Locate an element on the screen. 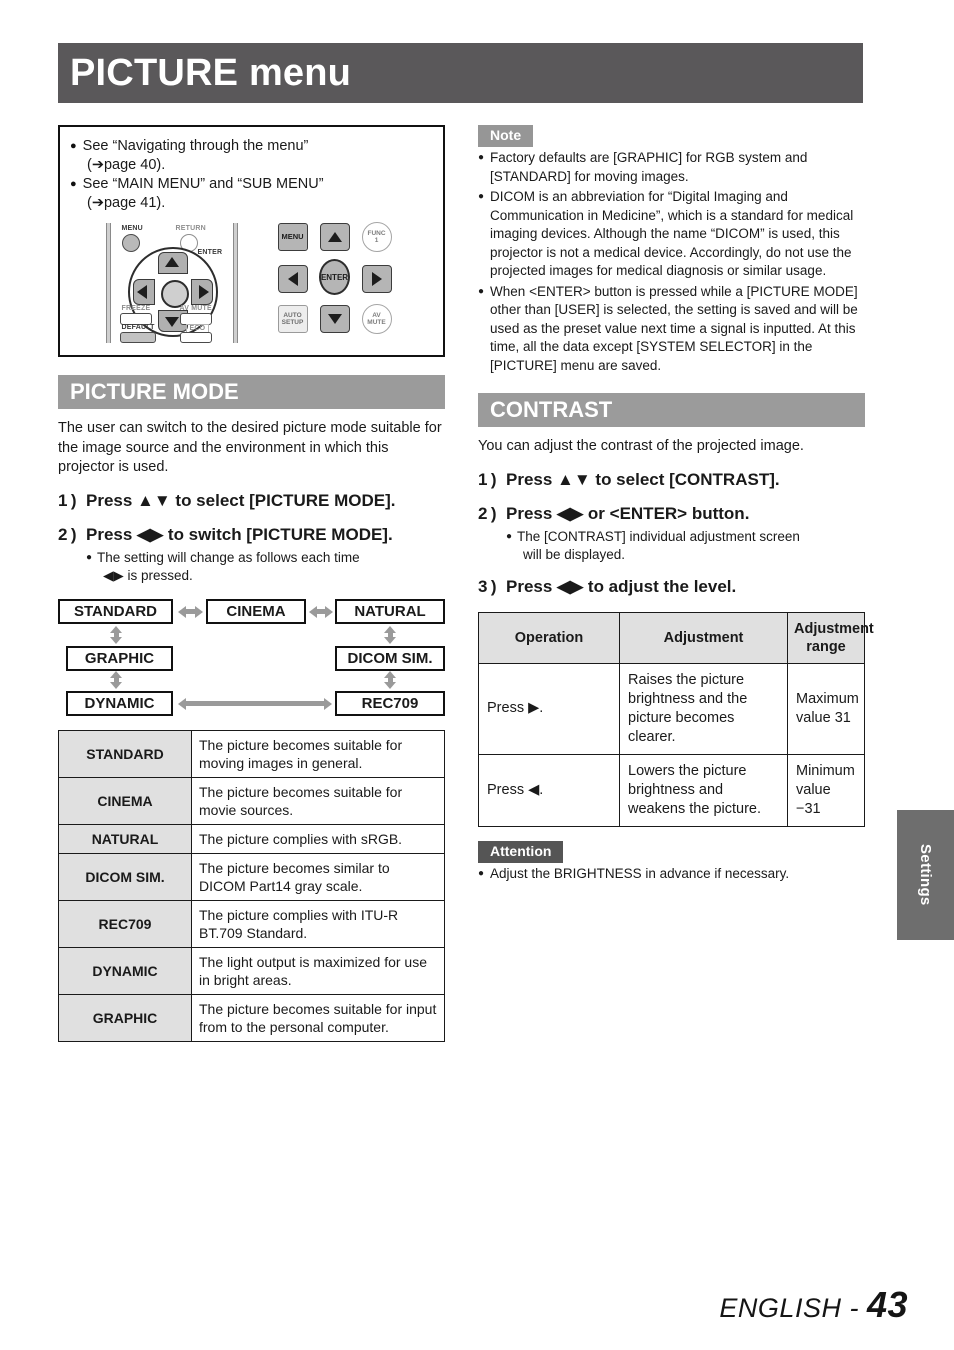  remote-func1-key-label: FUNC 1 is located at coordinates (376, 237).